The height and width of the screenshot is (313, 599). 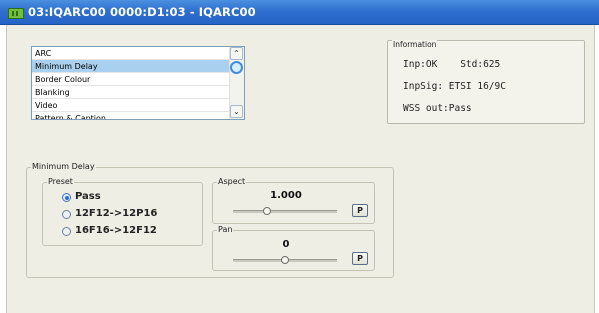 I want to click on aspect-slider-thumb, so click(x=267, y=211).